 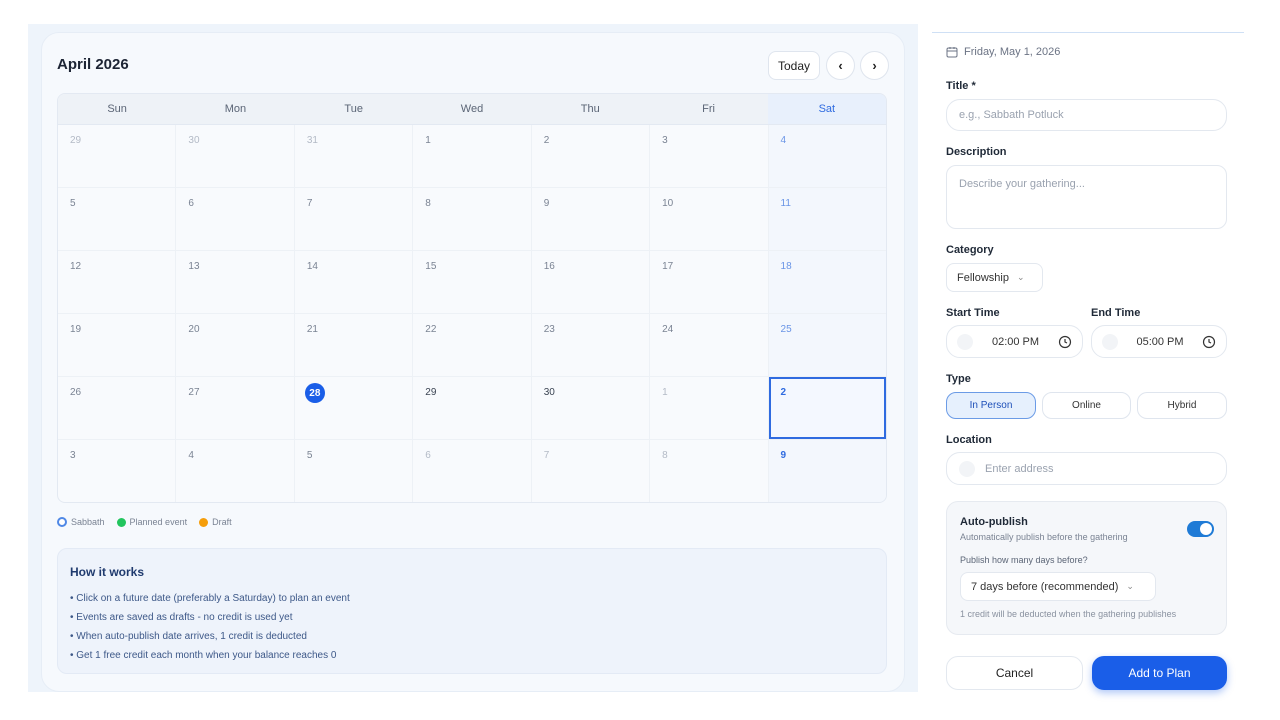 What do you see at coordinates (1086, 115) in the screenshot?
I see `title-input: e.g., Sabbath Potluck` at bounding box center [1086, 115].